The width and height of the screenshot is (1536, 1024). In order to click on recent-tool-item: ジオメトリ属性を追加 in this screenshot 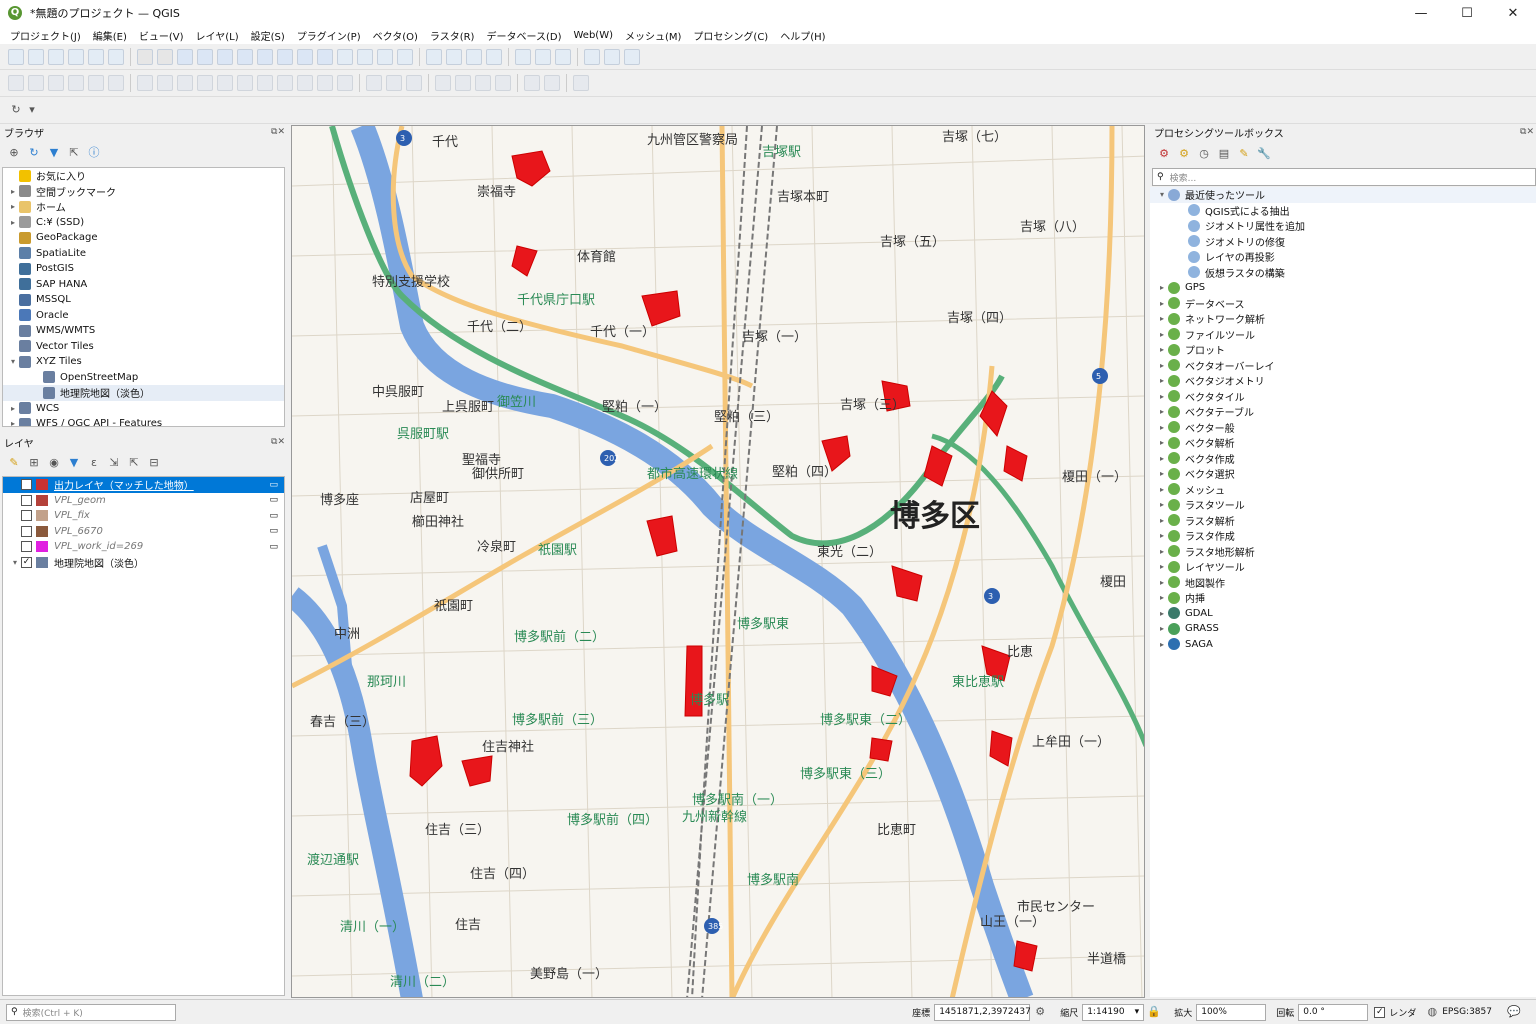, I will do `click(1343, 226)`.